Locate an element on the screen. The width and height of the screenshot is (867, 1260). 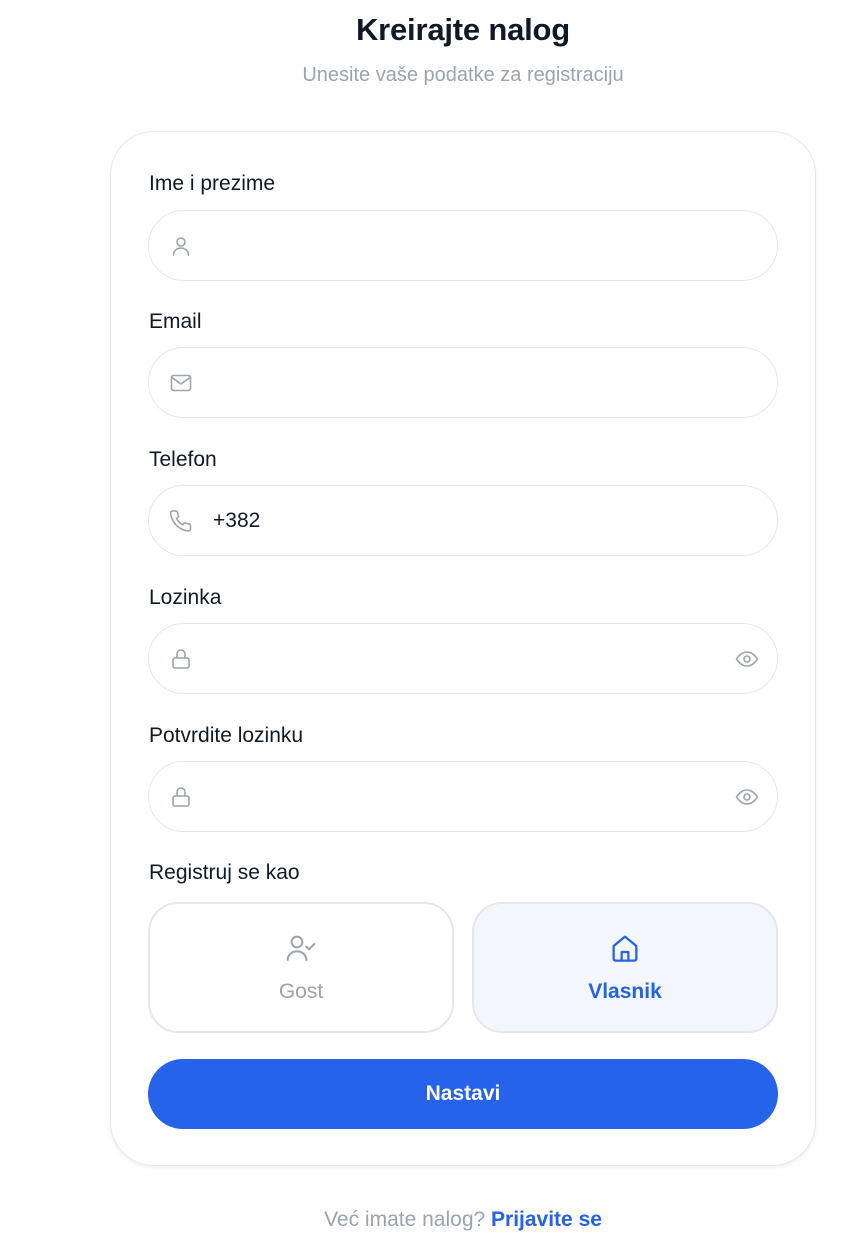
phone-field is located at coordinates (463, 520).